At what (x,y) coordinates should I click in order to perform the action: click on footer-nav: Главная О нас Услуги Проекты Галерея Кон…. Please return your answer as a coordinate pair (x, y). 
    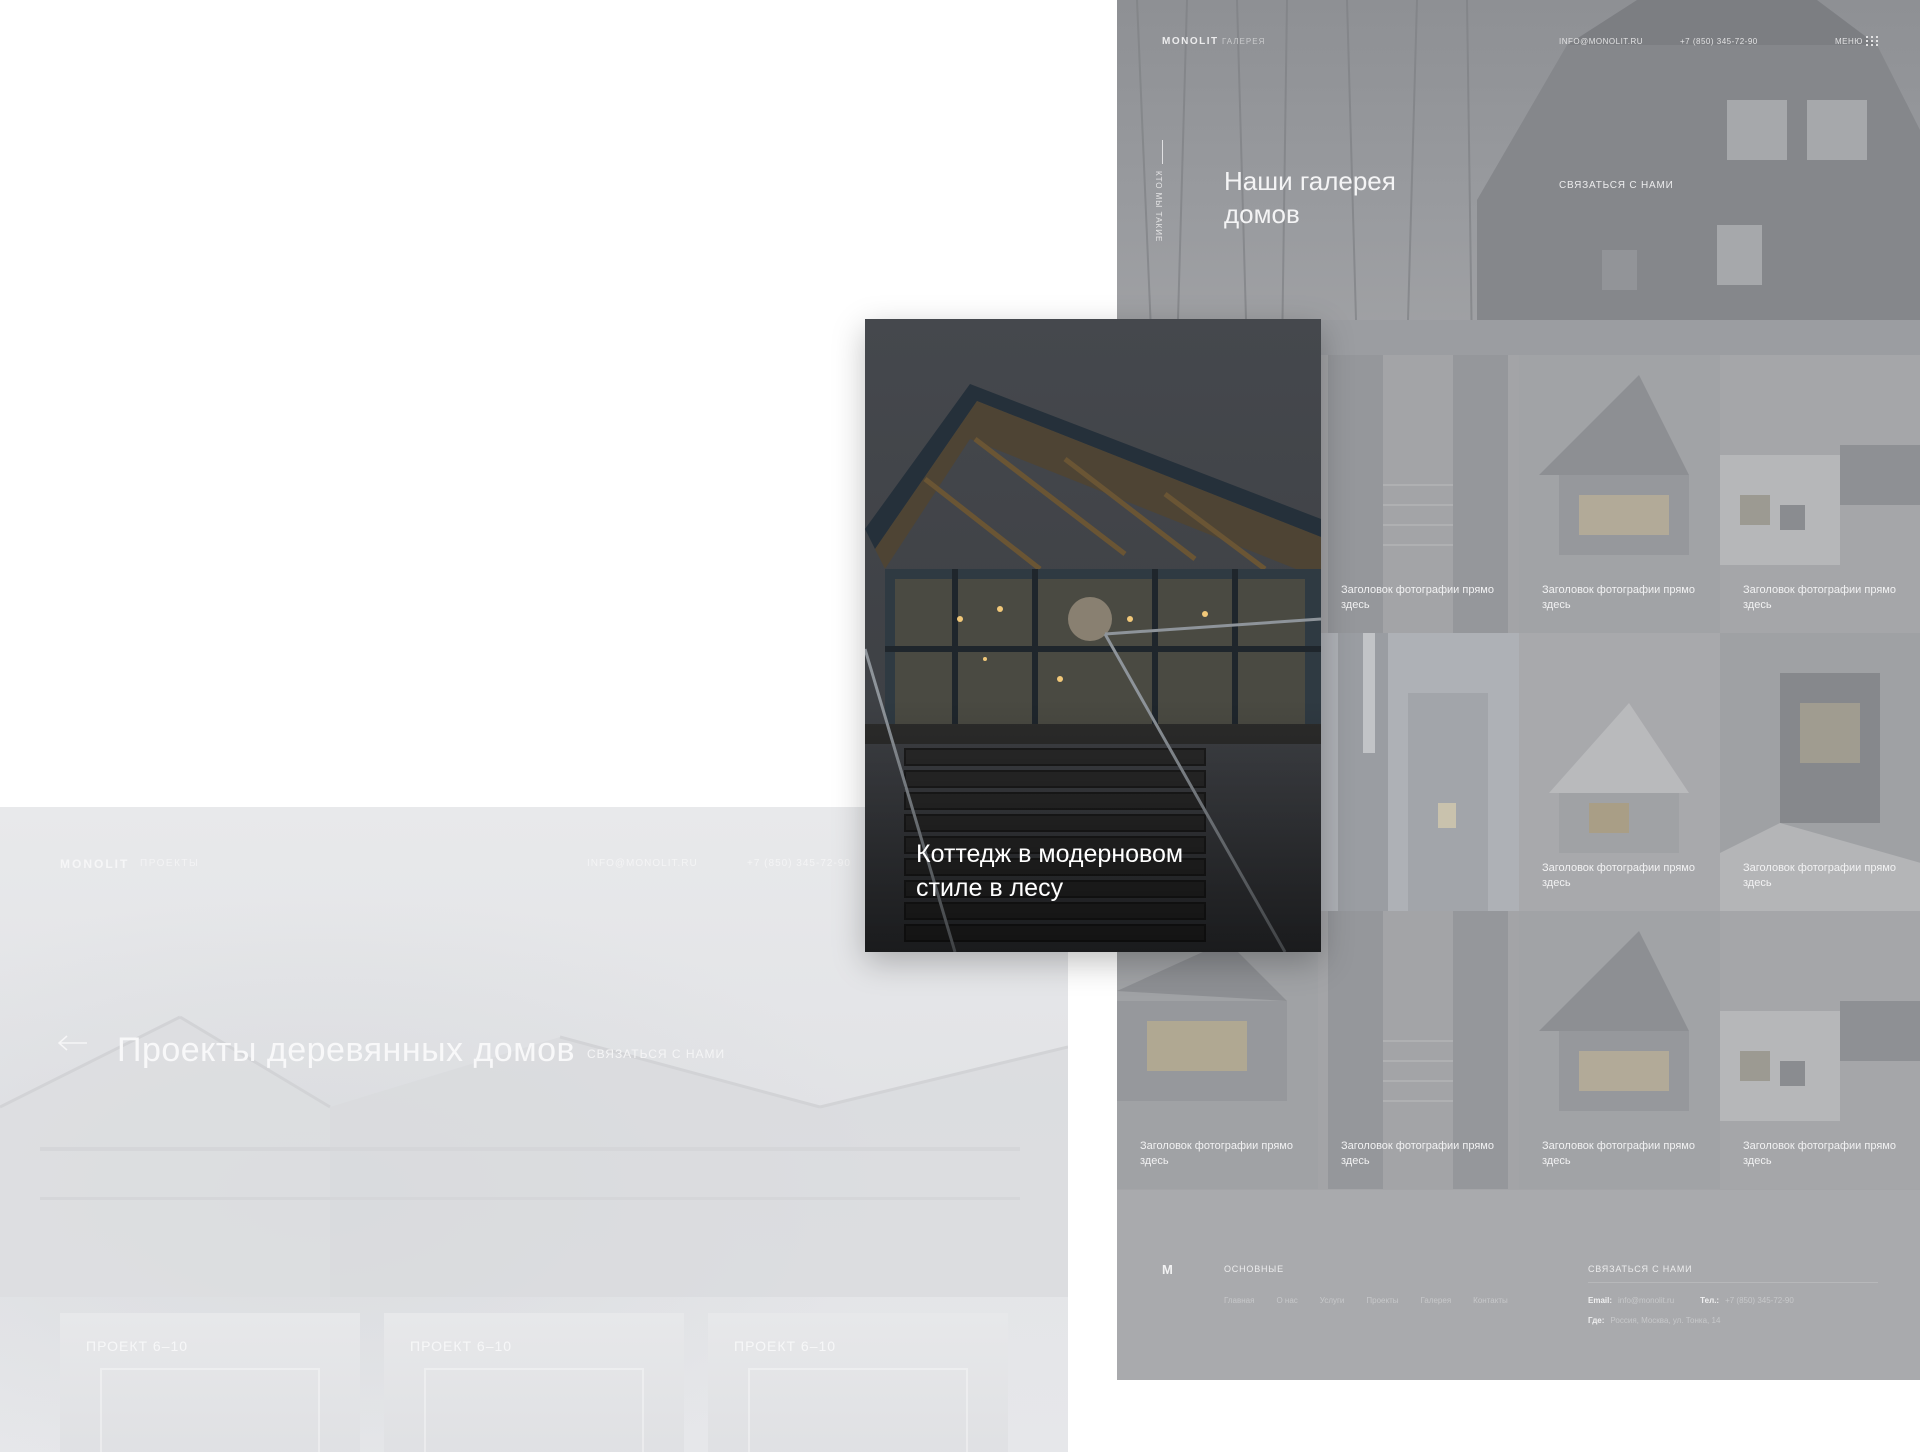
    Looking at the image, I should click on (1366, 1300).